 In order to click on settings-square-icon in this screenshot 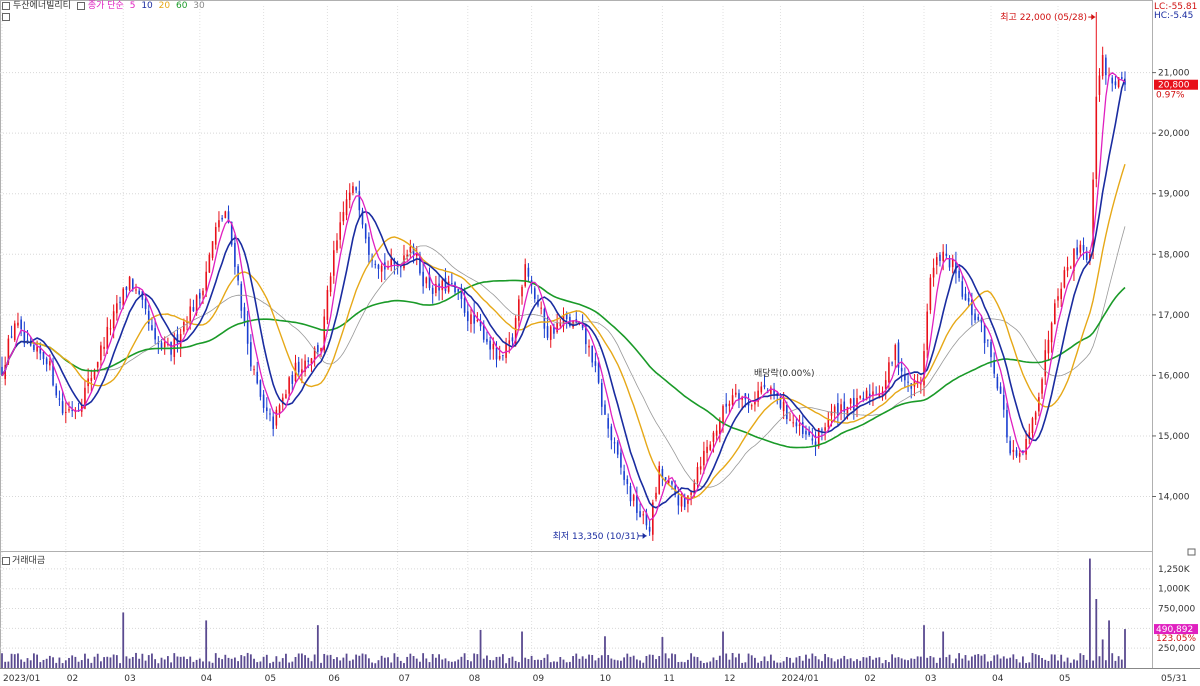, I will do `click(6, 17)`.